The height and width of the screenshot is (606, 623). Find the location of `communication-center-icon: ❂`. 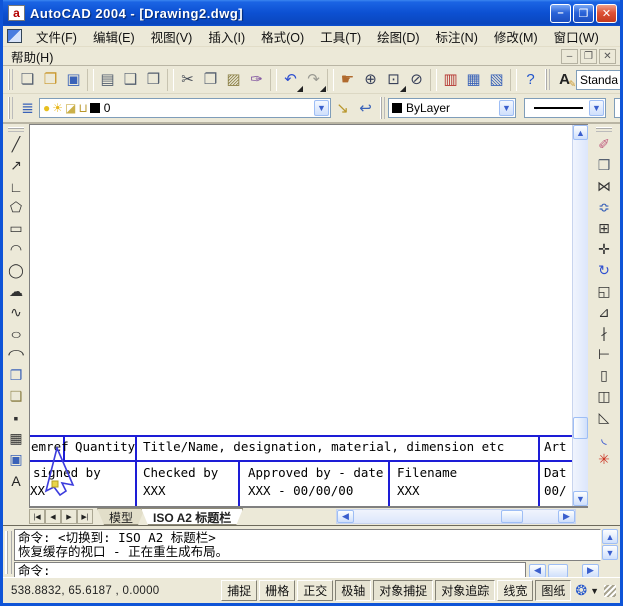

communication-center-icon: ❂ is located at coordinates (581, 590).